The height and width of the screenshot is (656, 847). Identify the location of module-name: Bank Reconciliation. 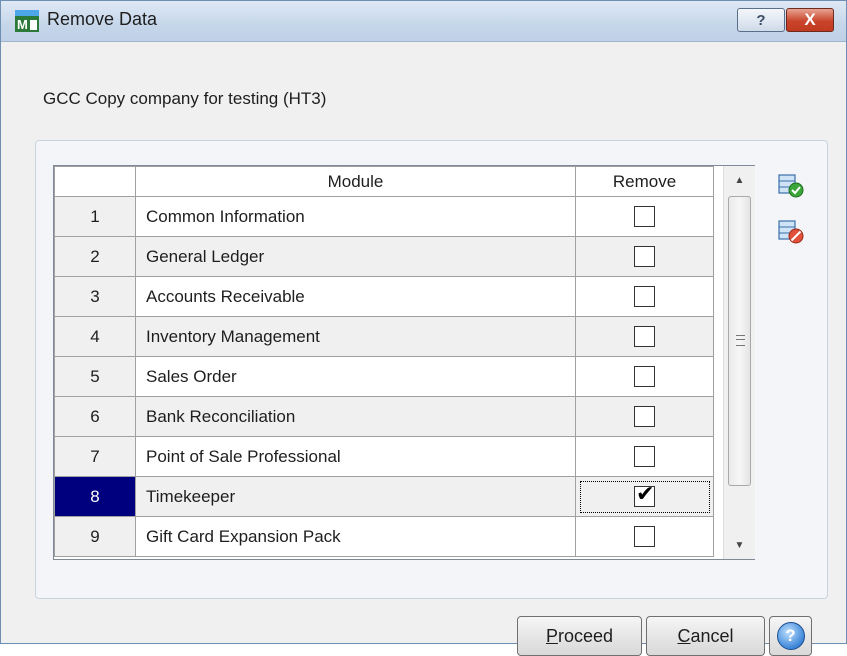
(355, 416).